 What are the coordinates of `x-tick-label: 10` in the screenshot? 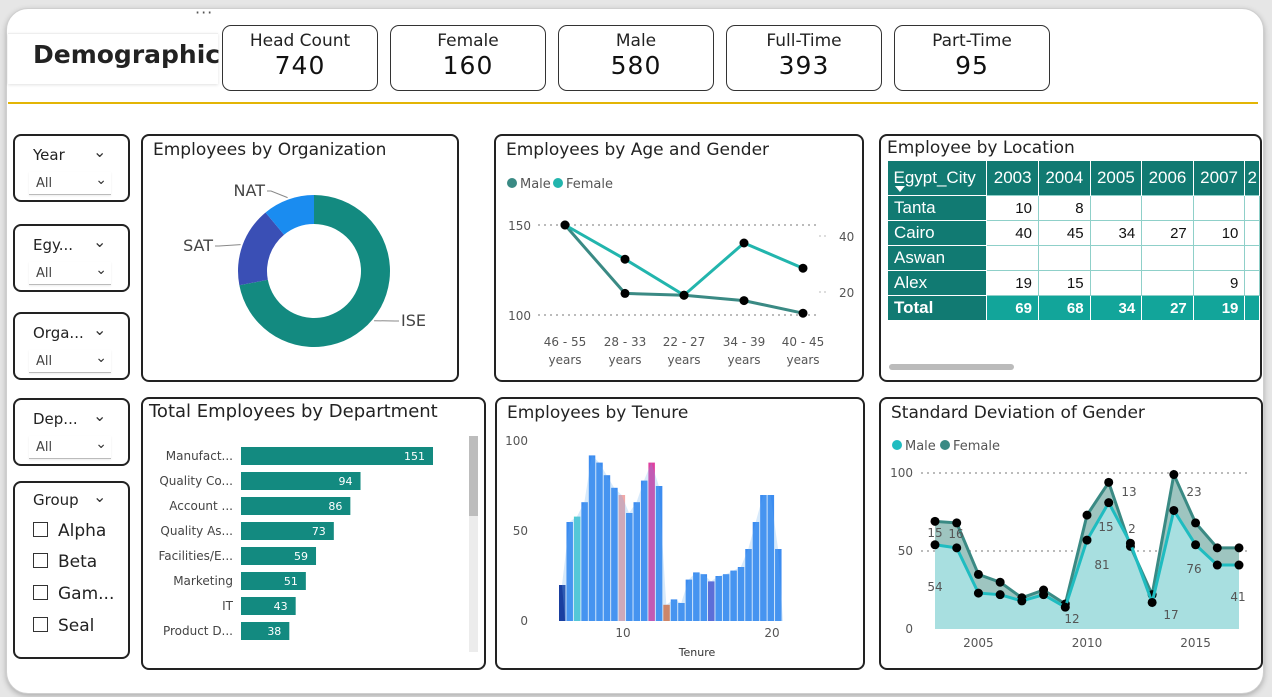 It's located at (622, 633).